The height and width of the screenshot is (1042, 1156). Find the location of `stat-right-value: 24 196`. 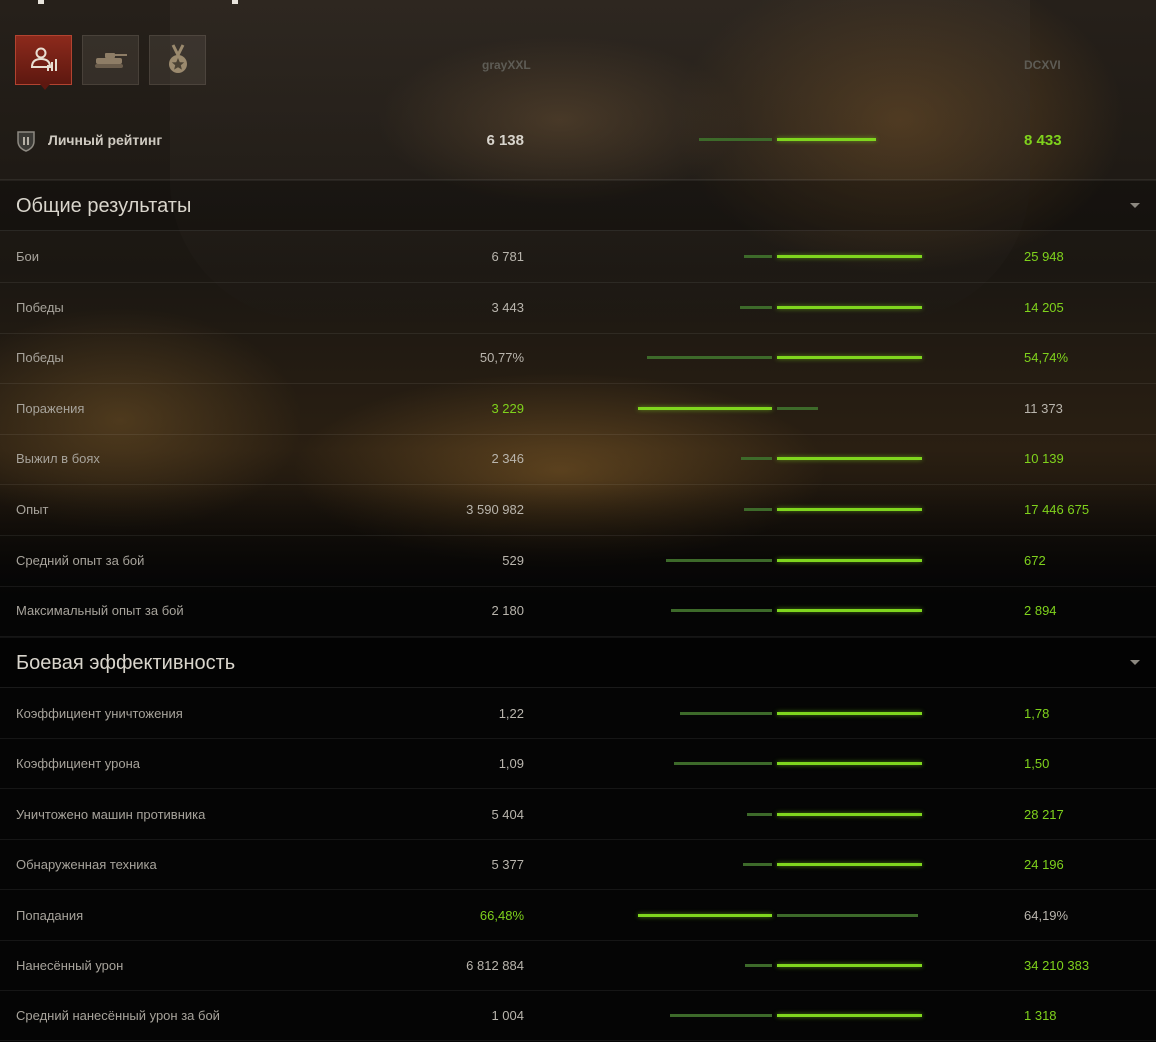

stat-right-value: 24 196 is located at coordinates (1044, 864).